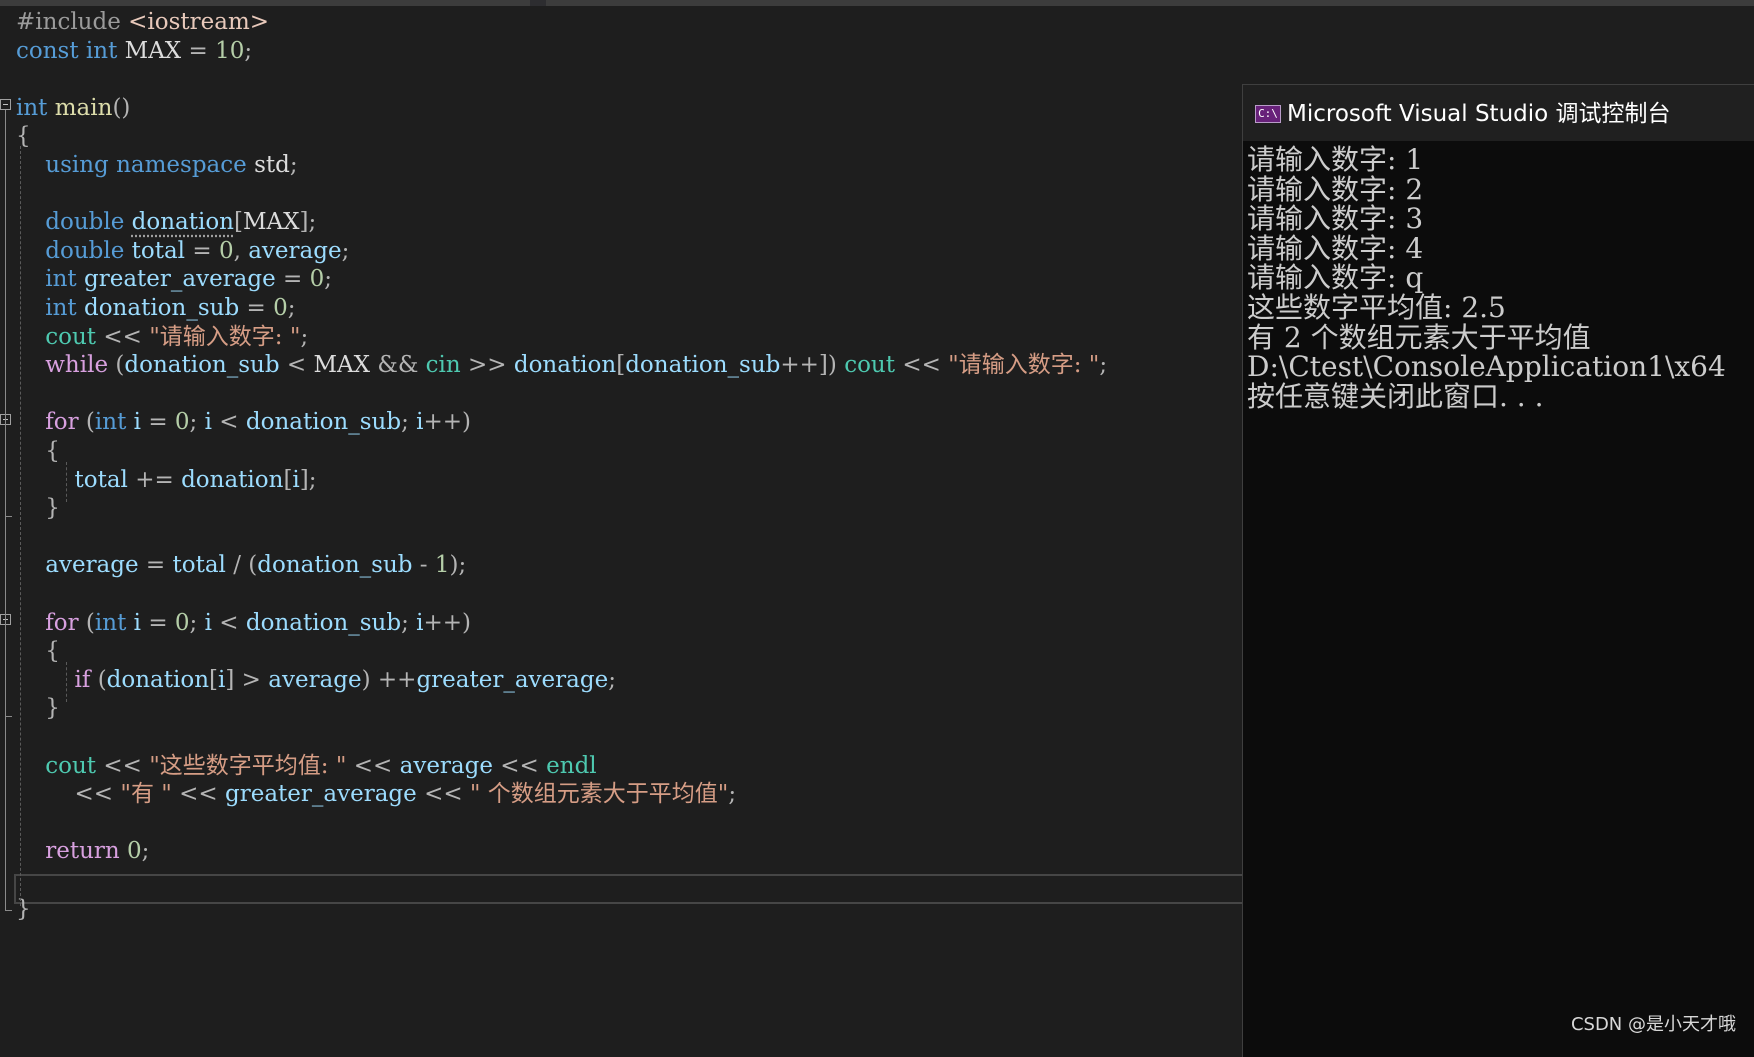 The height and width of the screenshot is (1057, 1754). What do you see at coordinates (1335, 189) in the screenshot?
I see `console-output-line: 请输入数字: 2` at bounding box center [1335, 189].